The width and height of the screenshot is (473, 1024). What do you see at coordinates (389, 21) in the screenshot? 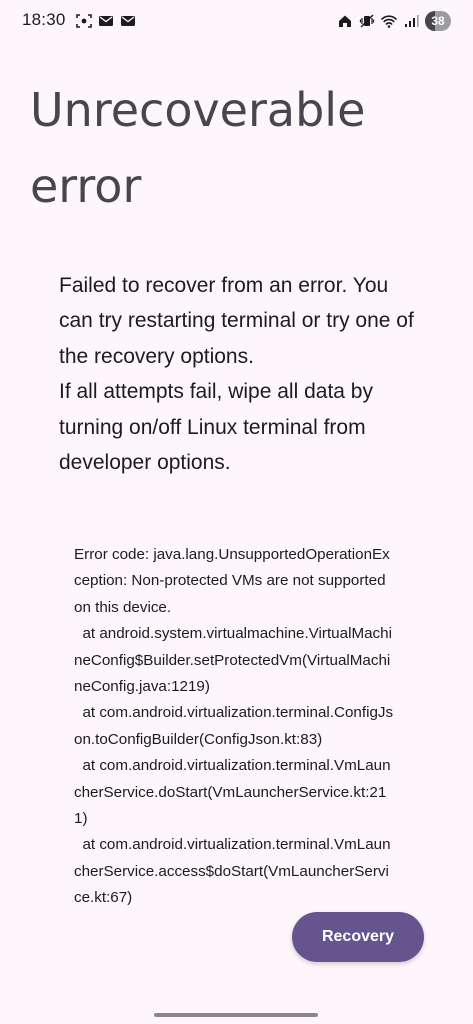
I see `wifi-icon` at bounding box center [389, 21].